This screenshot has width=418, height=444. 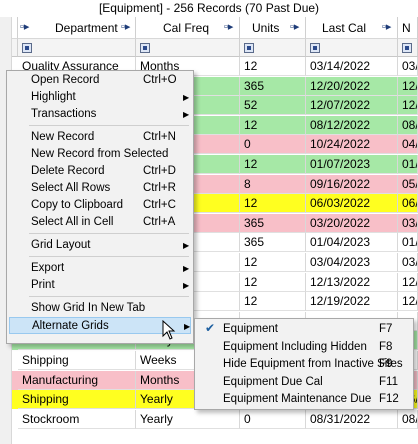 I want to click on table-cell-last: 12/07/2022, so click(x=352, y=106).